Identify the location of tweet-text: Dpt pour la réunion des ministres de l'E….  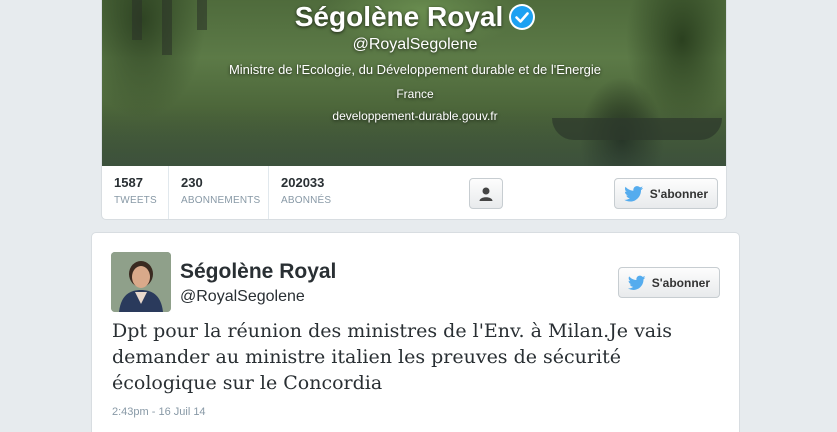
(392, 357).